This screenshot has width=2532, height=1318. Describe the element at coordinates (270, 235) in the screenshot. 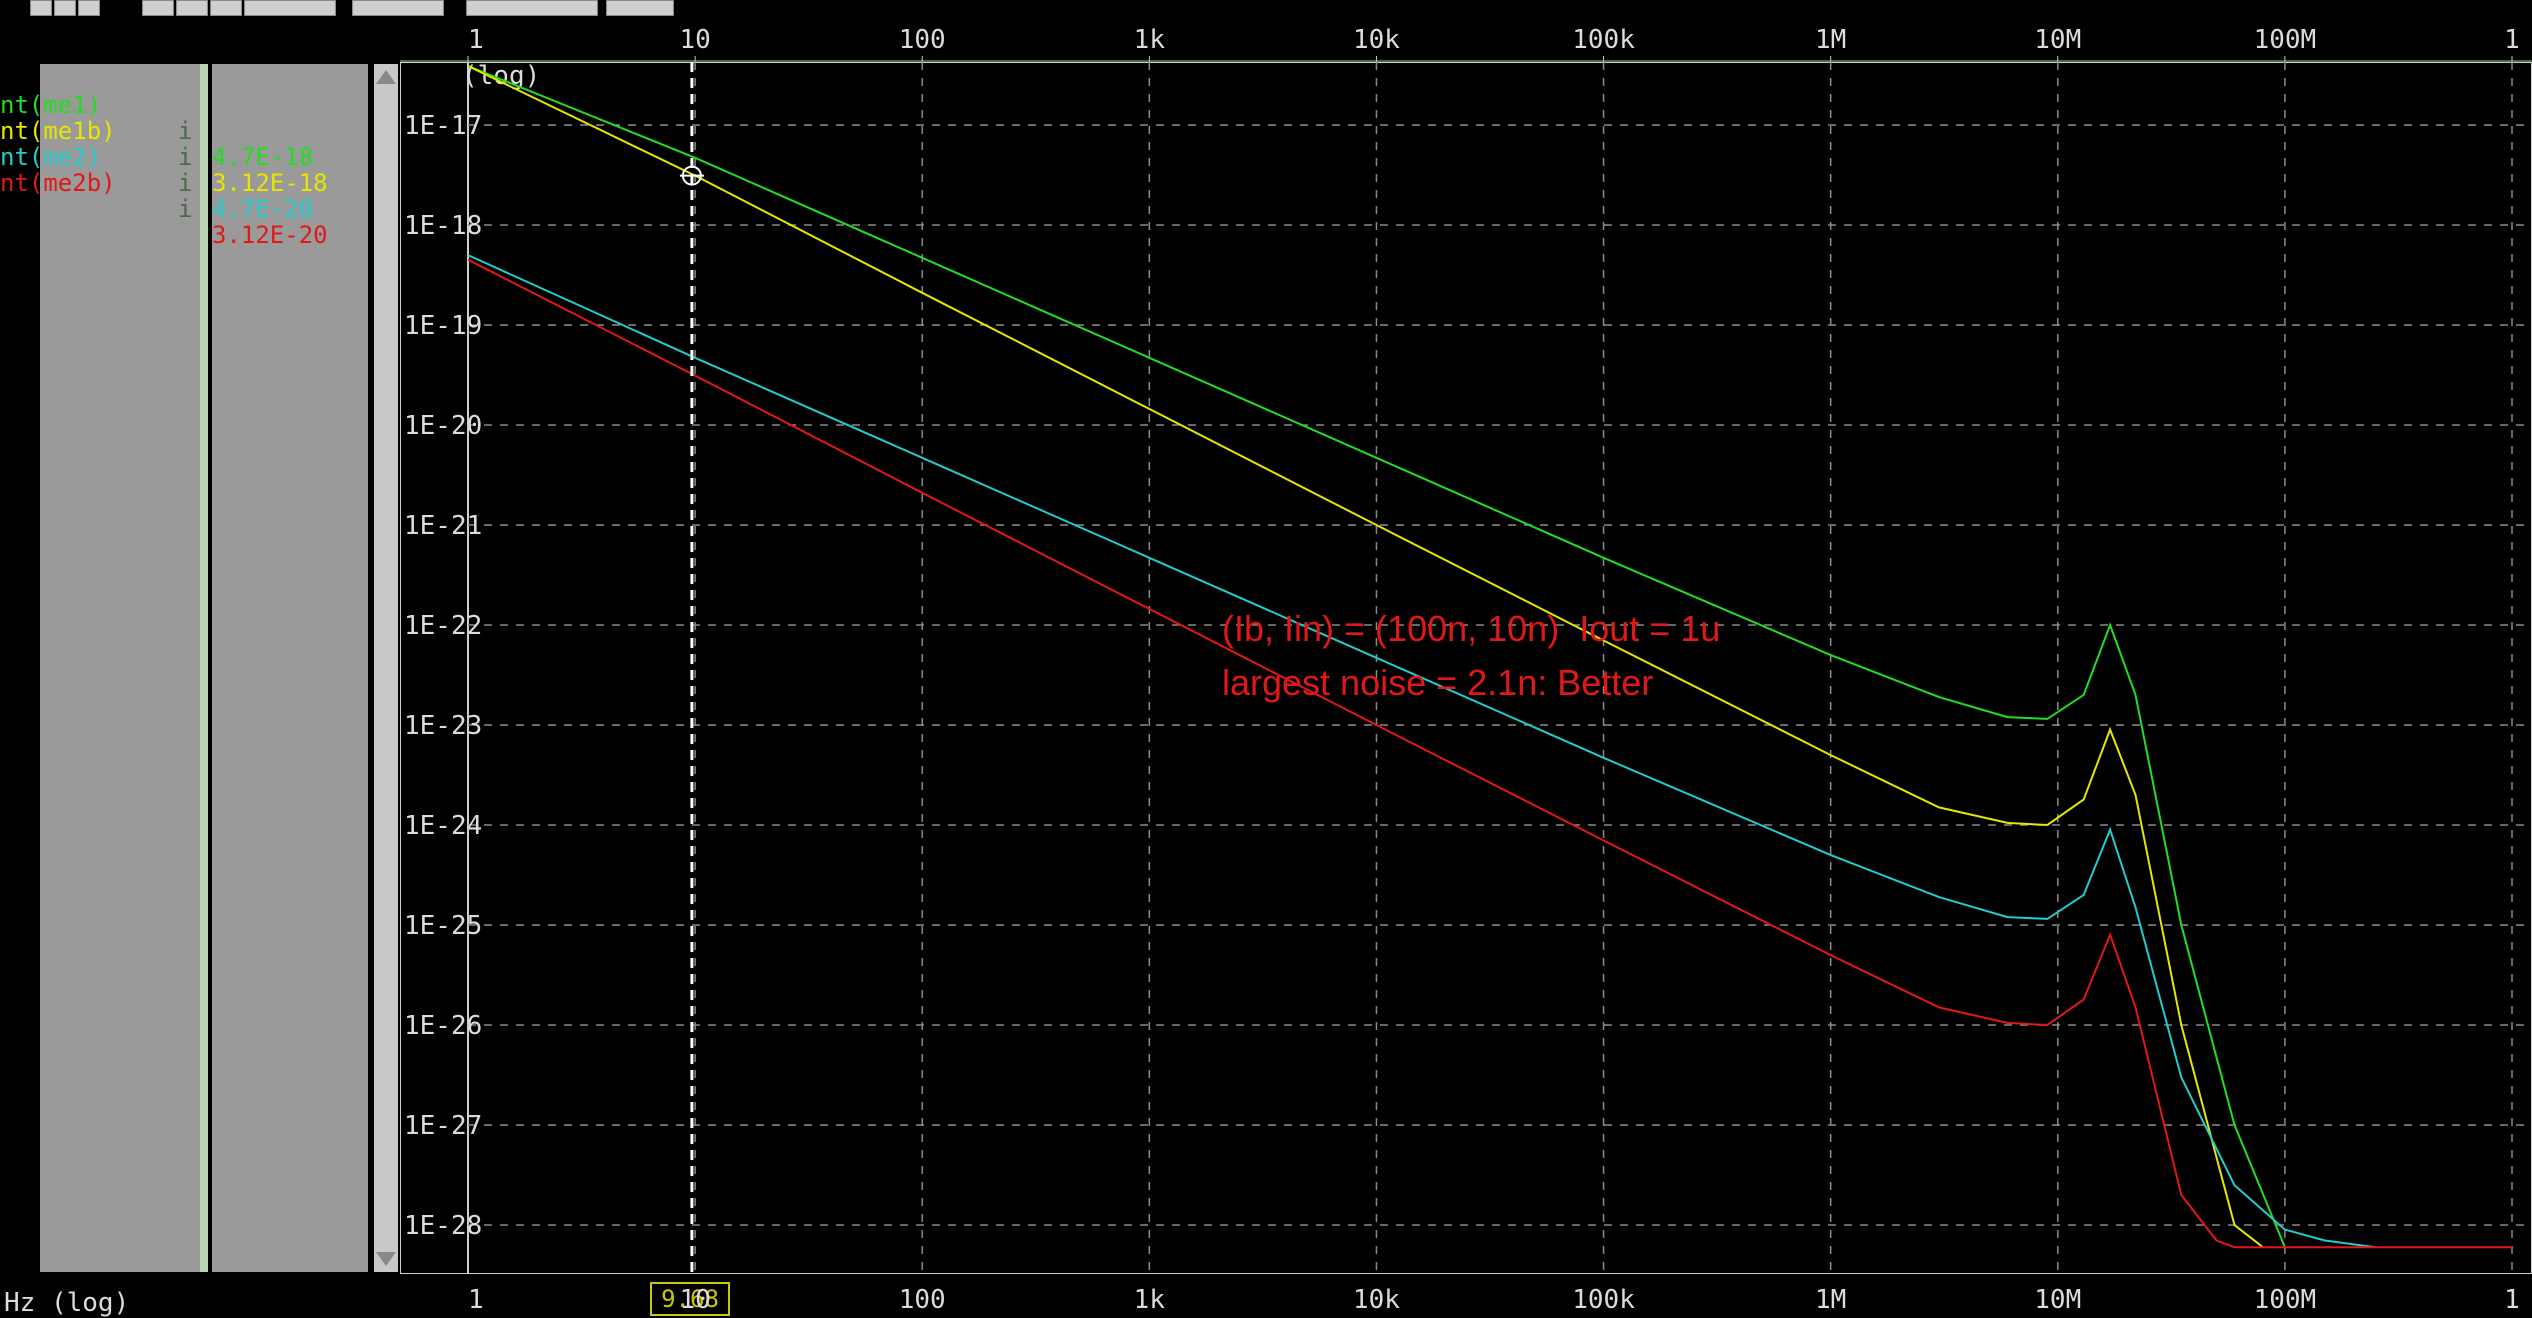

I see `legend-value: 3.12E-20` at that location.